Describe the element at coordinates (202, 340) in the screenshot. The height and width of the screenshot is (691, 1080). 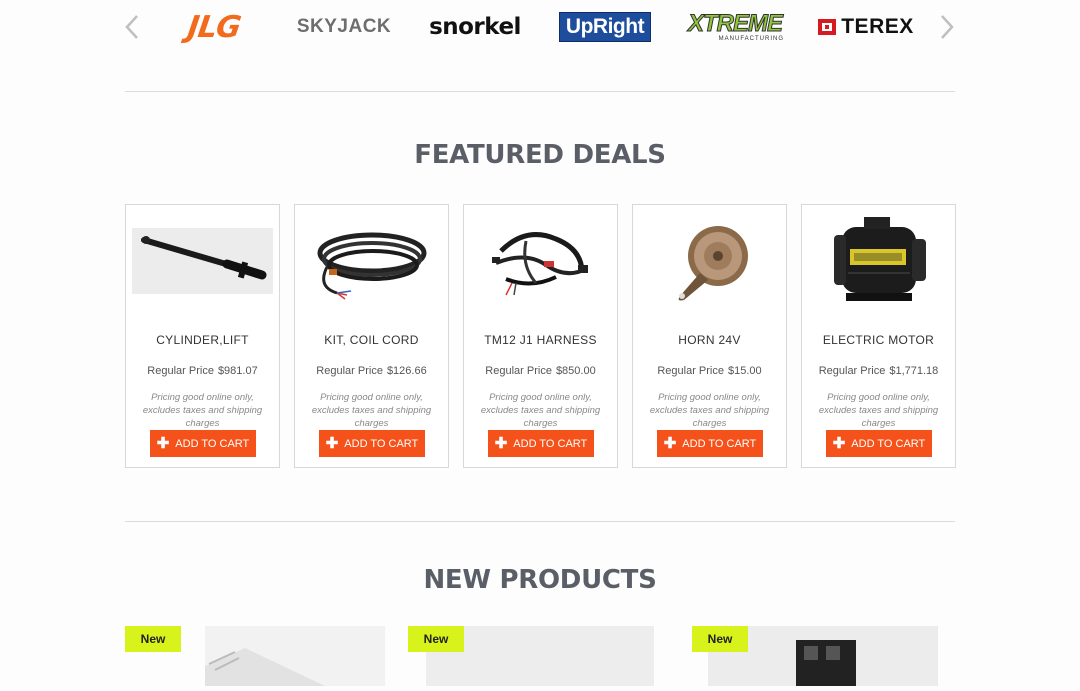
I see `product-name: CYLINDER,LIFT` at that location.